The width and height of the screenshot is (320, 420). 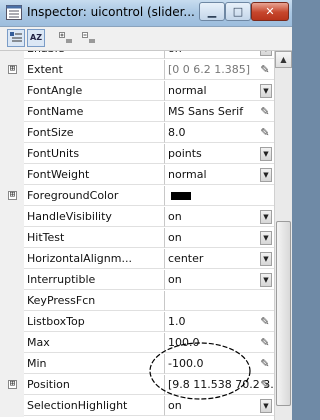 I want to click on property-row: KeyPressFcn, so click(x=137, y=301).